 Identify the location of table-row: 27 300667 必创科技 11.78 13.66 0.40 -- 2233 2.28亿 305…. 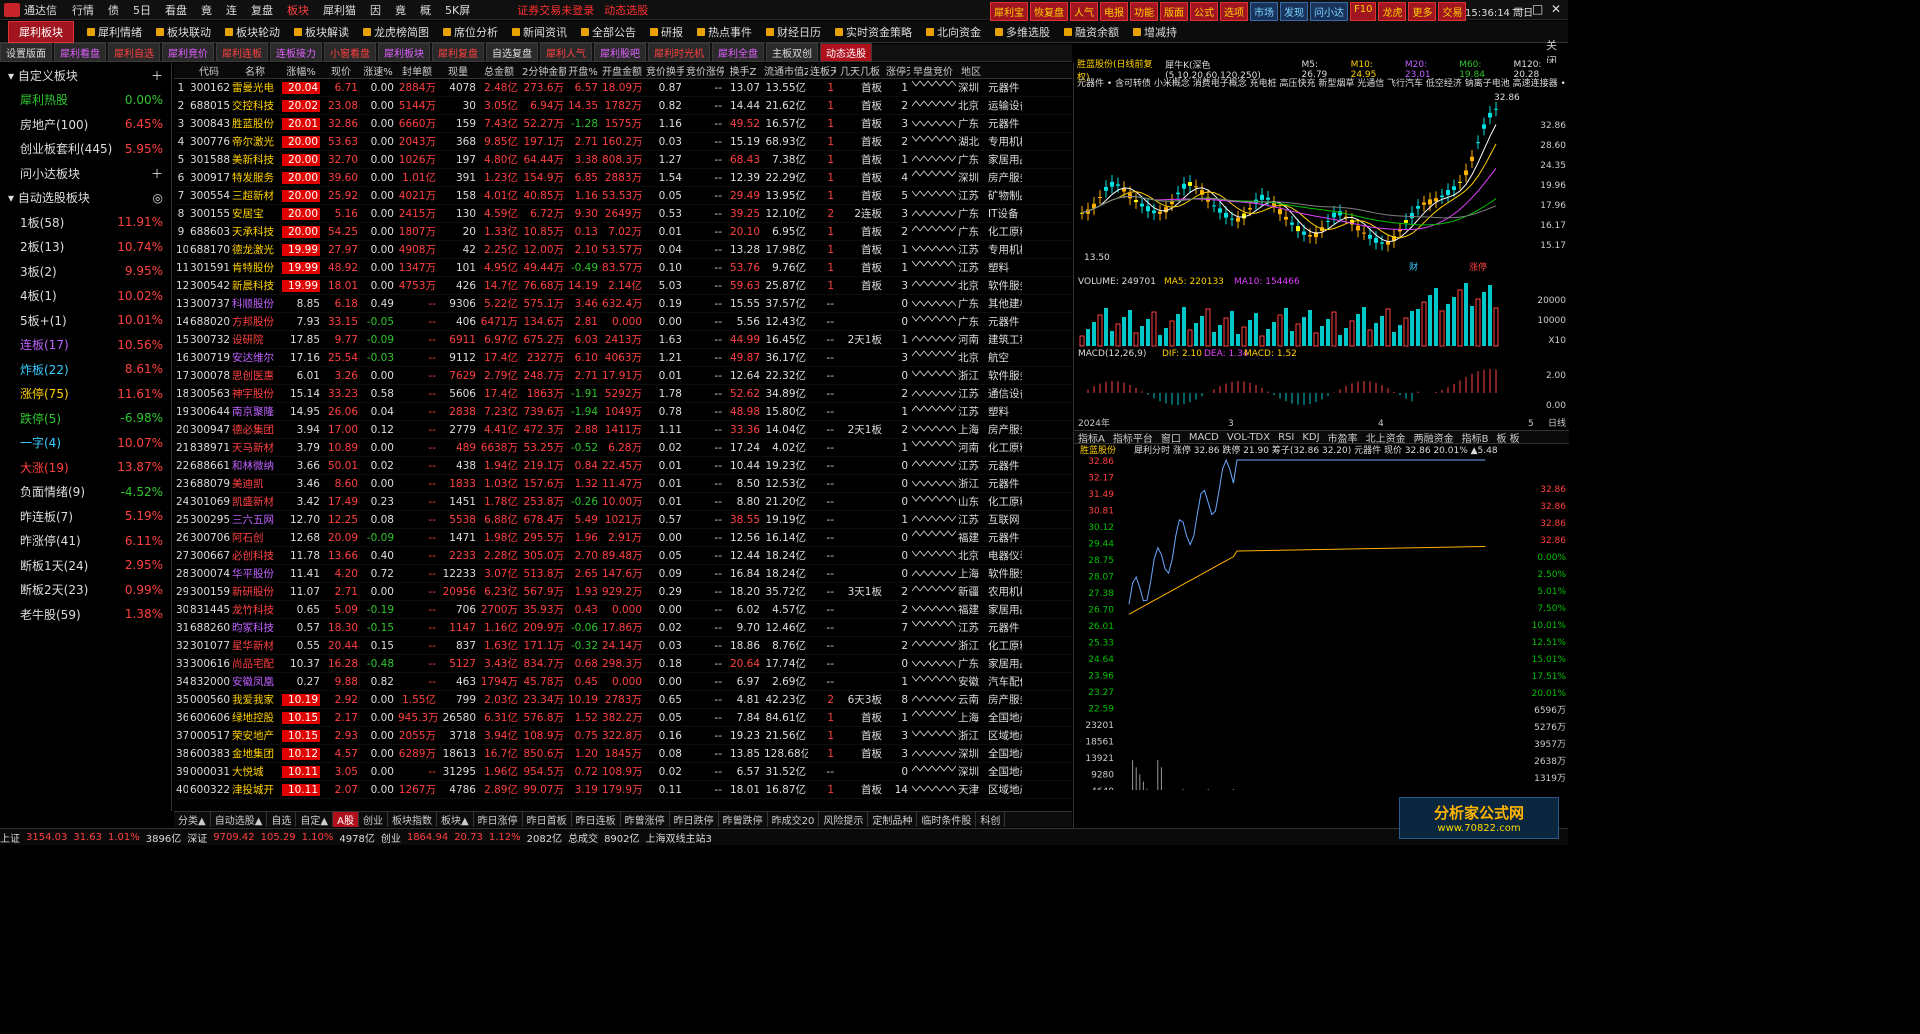
(623, 556).